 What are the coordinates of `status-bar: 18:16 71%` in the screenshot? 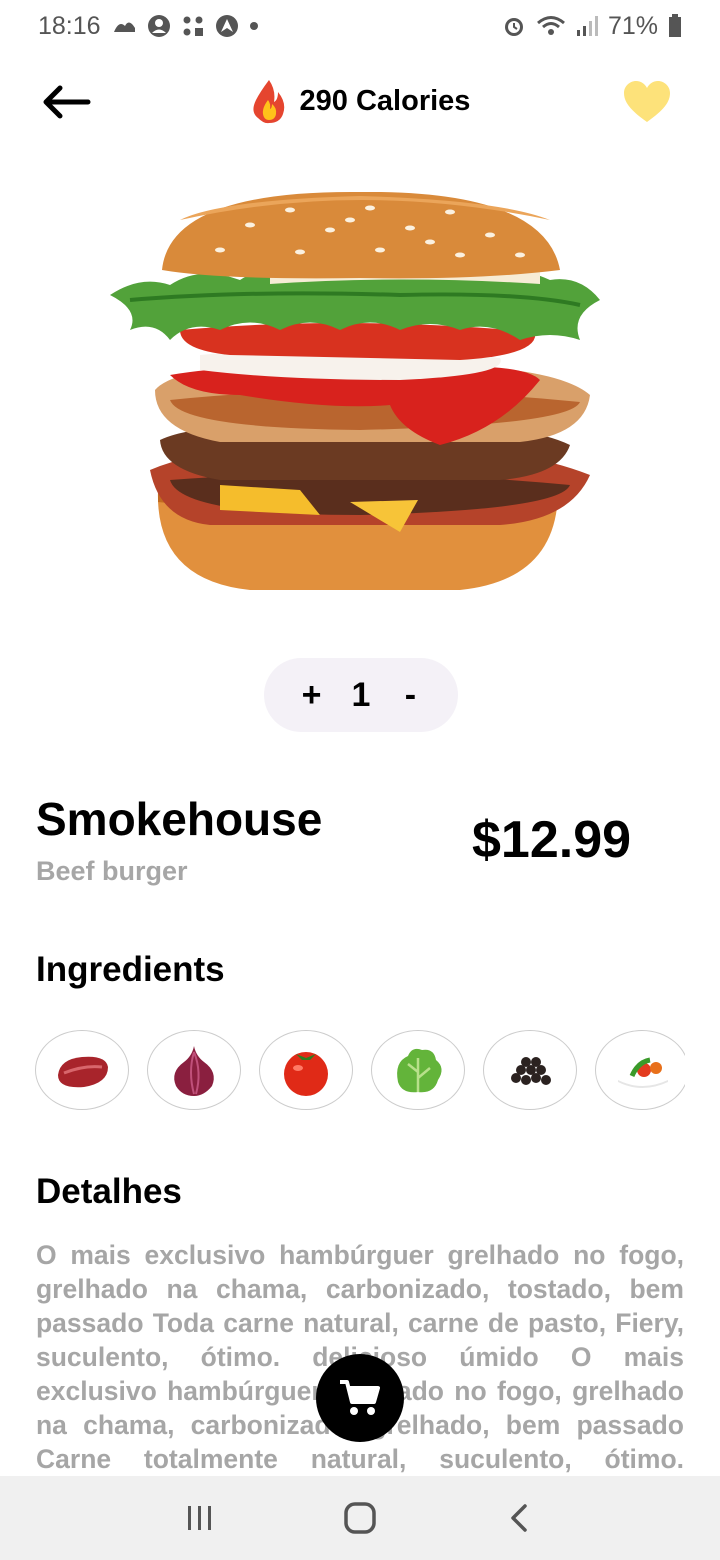 It's located at (360, 26).